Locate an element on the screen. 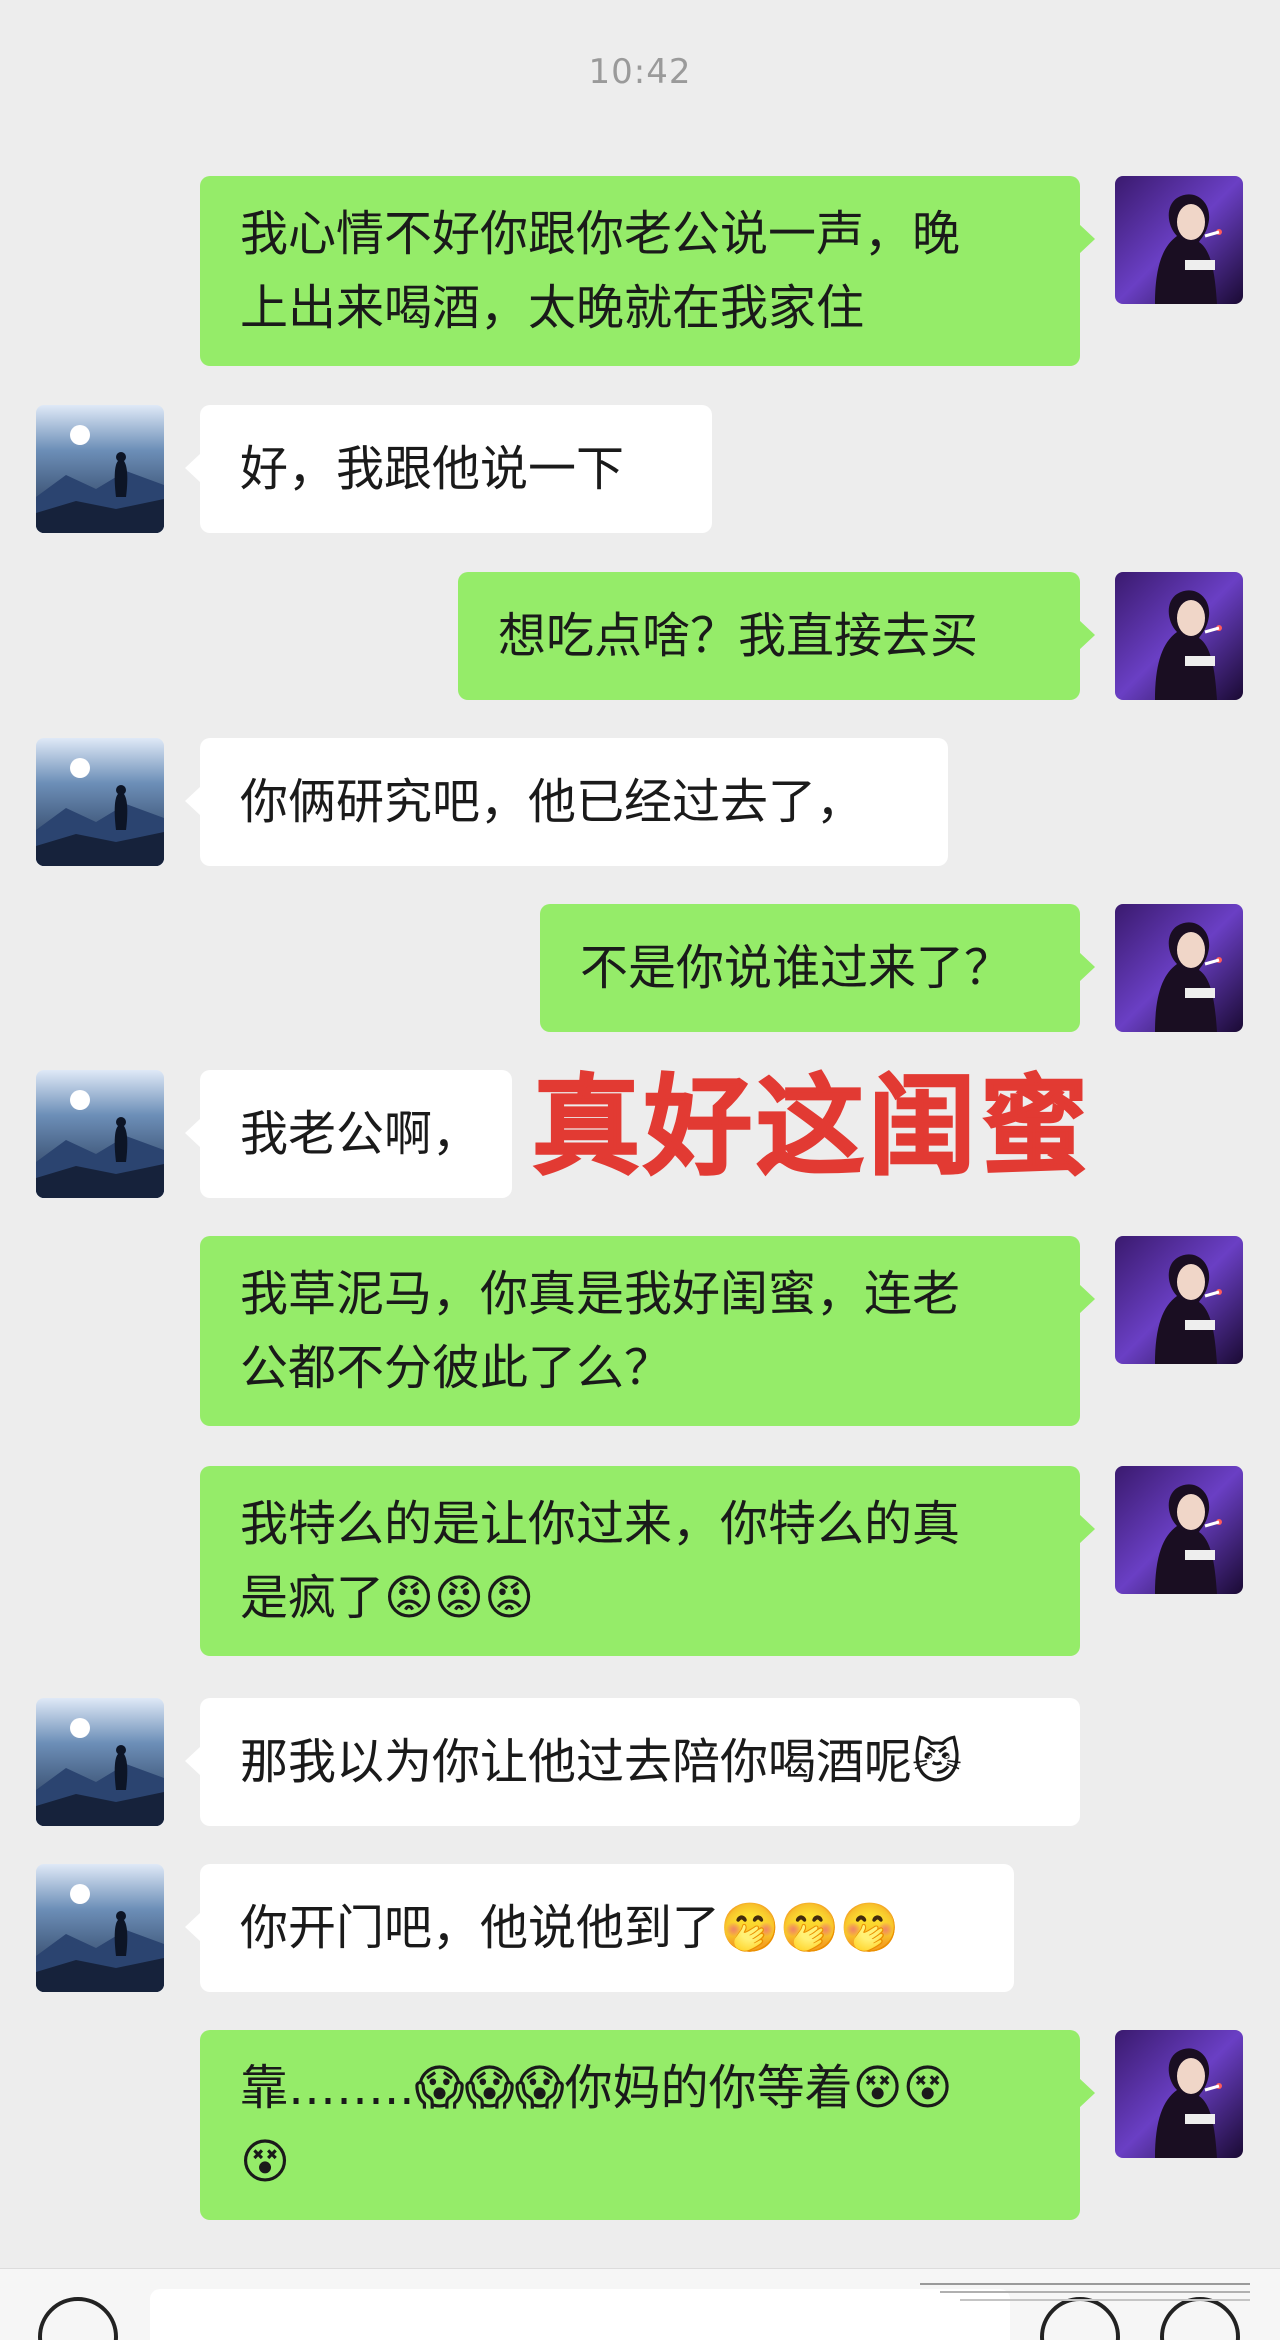  message-text-line: 想吃点啥？我直接去买 is located at coordinates (738, 636).